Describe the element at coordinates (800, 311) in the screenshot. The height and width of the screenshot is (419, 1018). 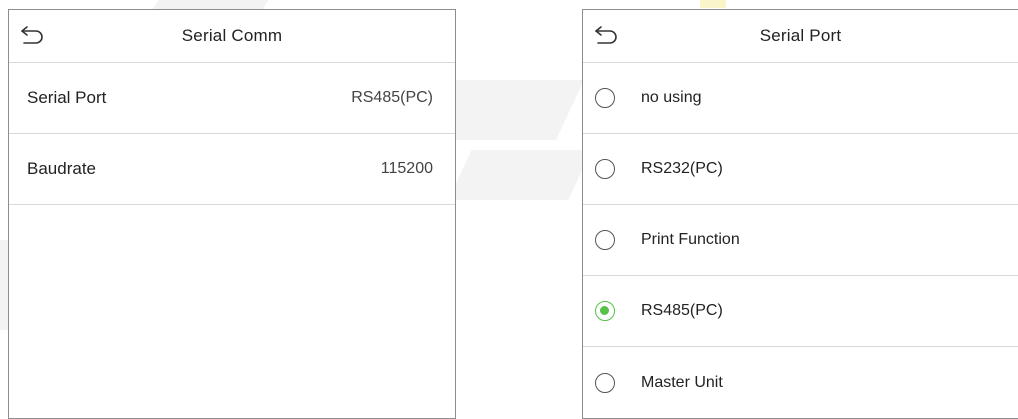
I see `option-rs485-pc: RS485(PC)` at that location.